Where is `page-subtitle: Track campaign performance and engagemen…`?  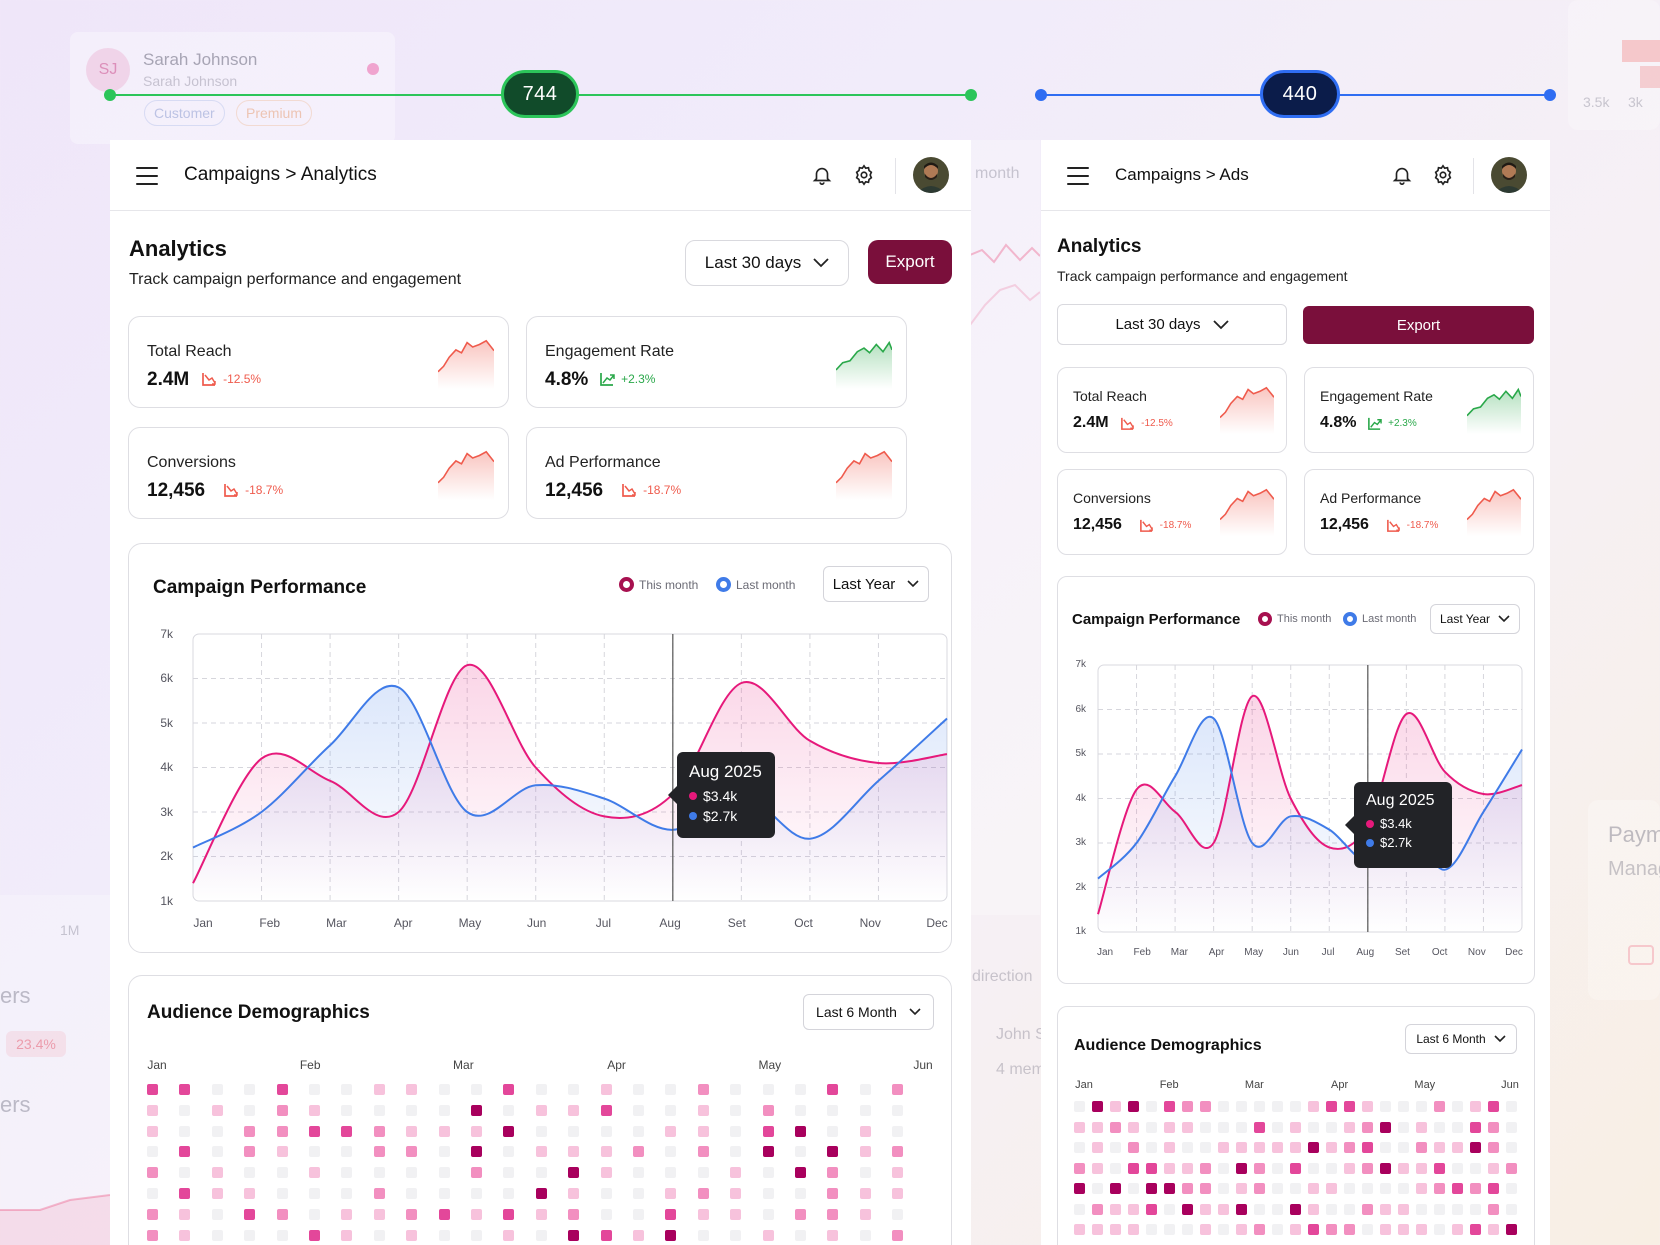
page-subtitle: Track campaign performance and engagemen… is located at coordinates (295, 279).